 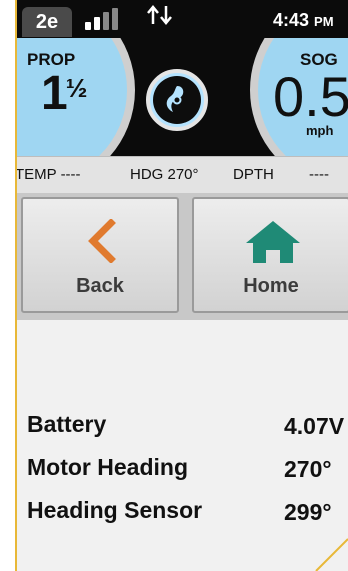 I want to click on prop-value: 1½, so click(x=64, y=93).